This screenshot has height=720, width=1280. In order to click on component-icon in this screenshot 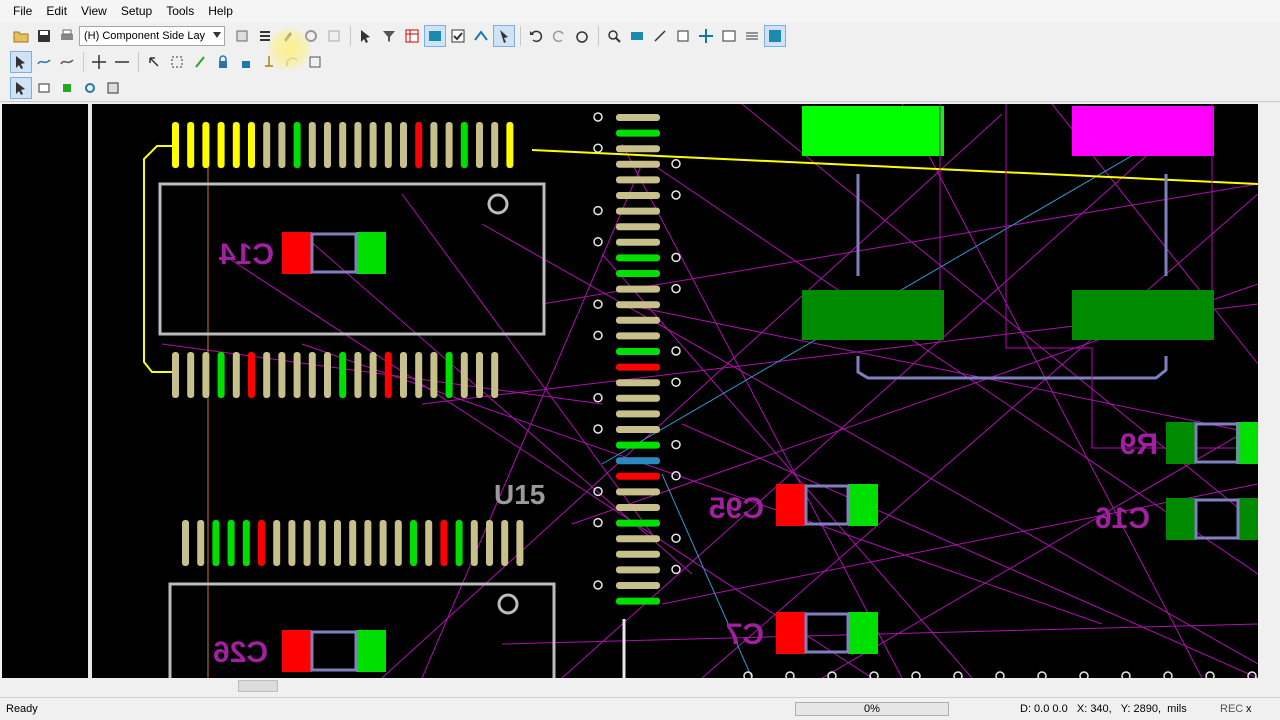, I will do `click(334, 36)`.